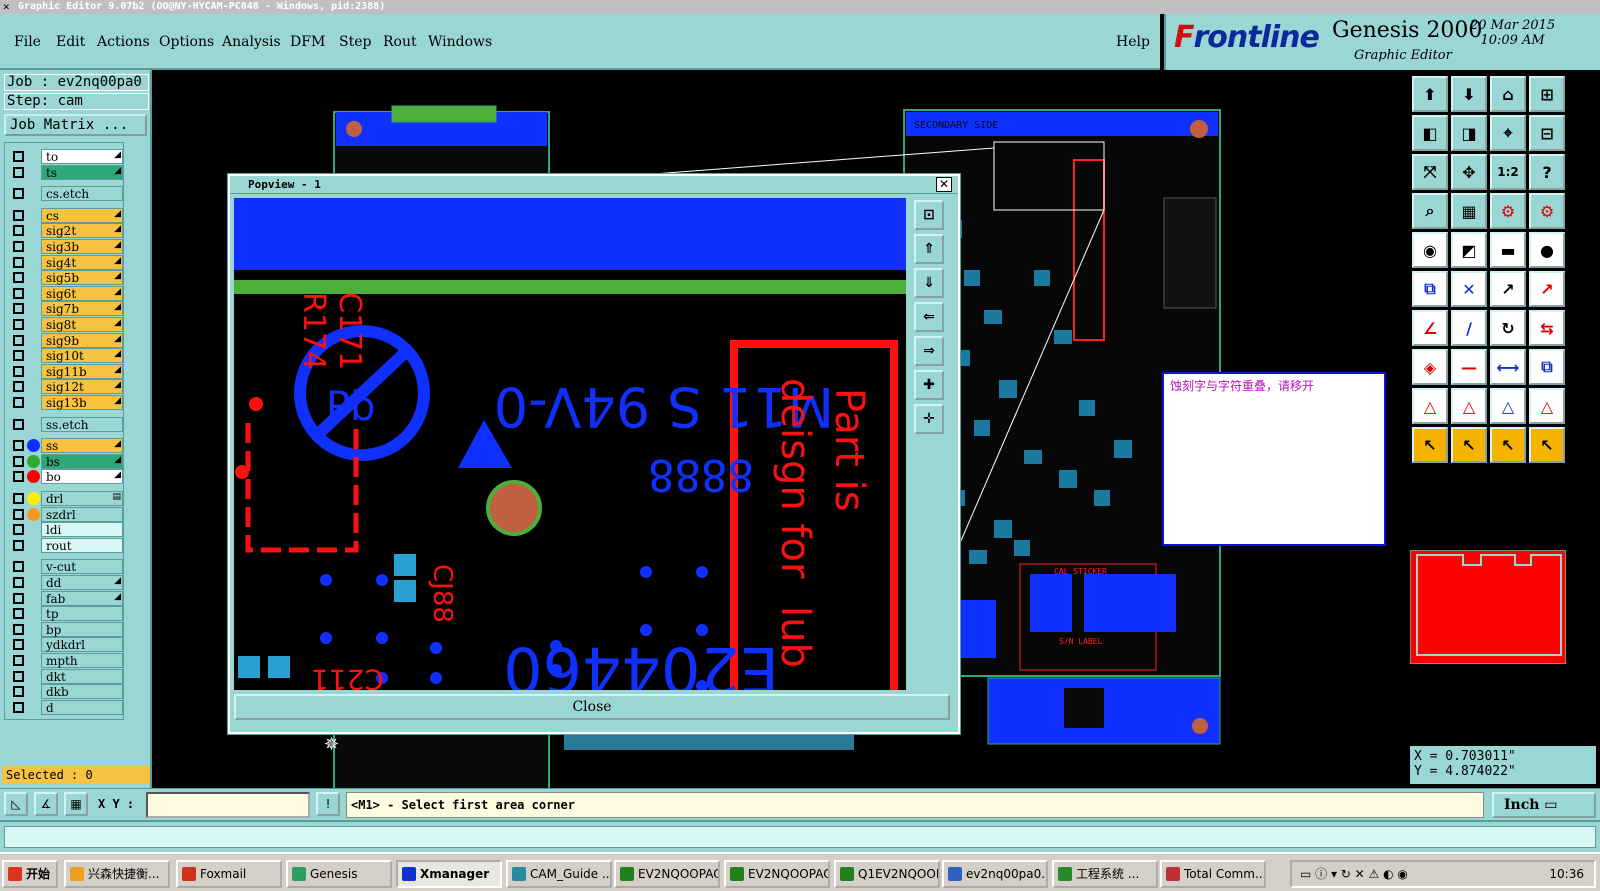 The width and height of the screenshot is (1600, 891). I want to click on menu-dfm: DFM, so click(307, 42).